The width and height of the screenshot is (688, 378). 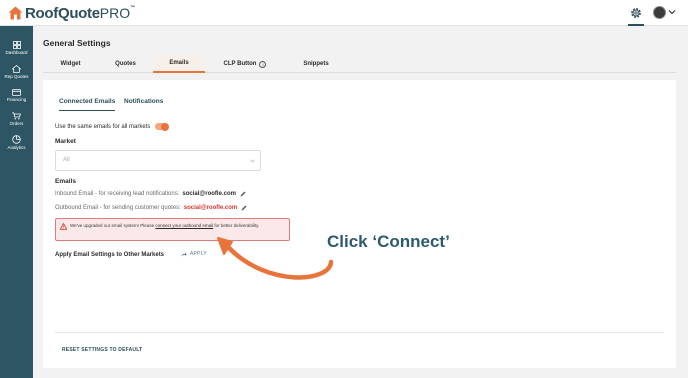 What do you see at coordinates (158, 160) in the screenshot?
I see `market-select: All` at bounding box center [158, 160].